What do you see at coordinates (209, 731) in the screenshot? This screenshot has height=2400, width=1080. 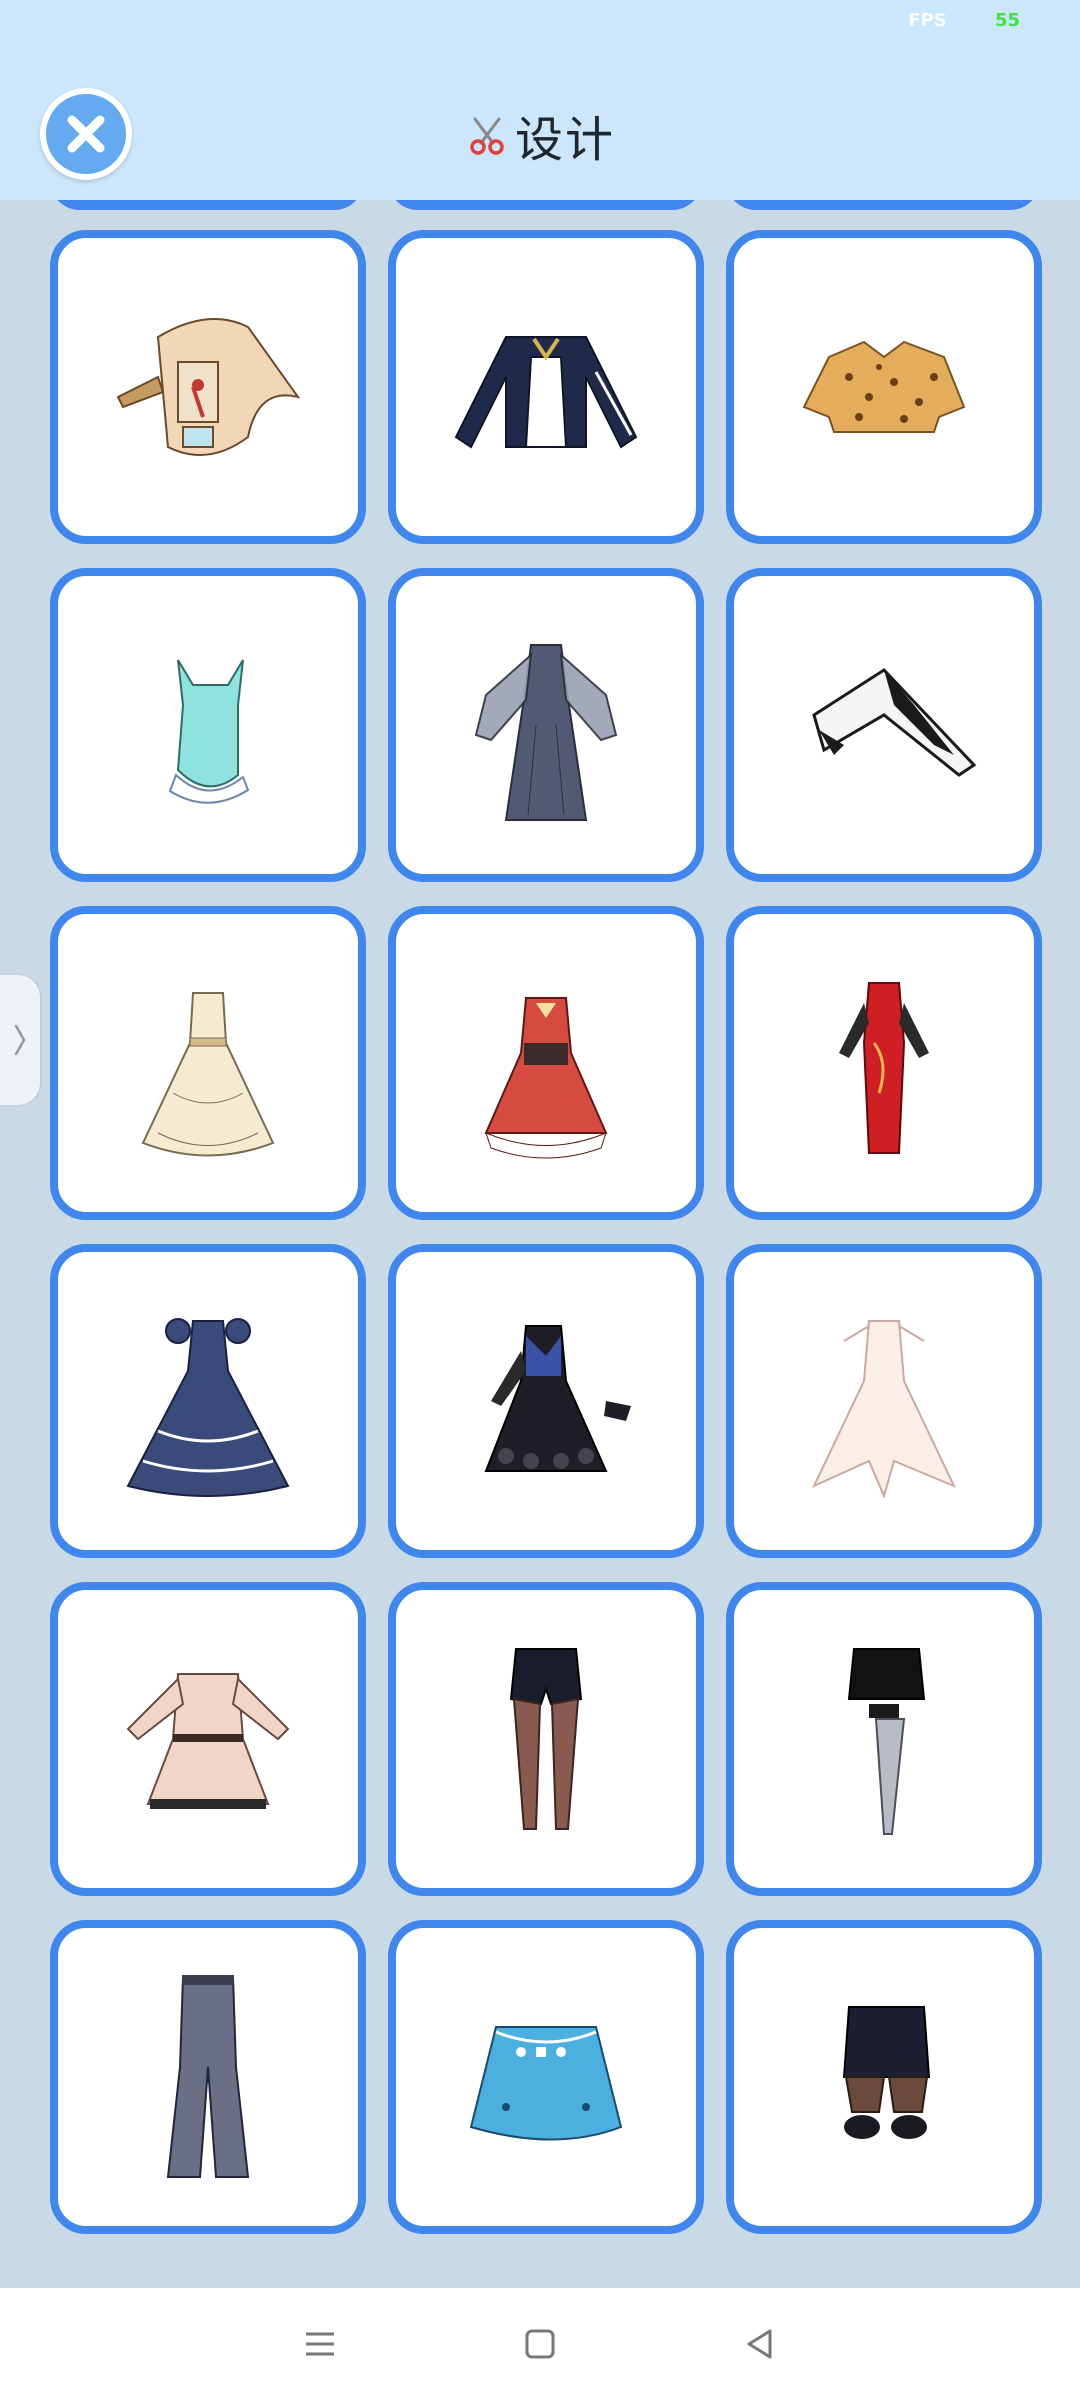 I see `swimsuit-icon` at bounding box center [209, 731].